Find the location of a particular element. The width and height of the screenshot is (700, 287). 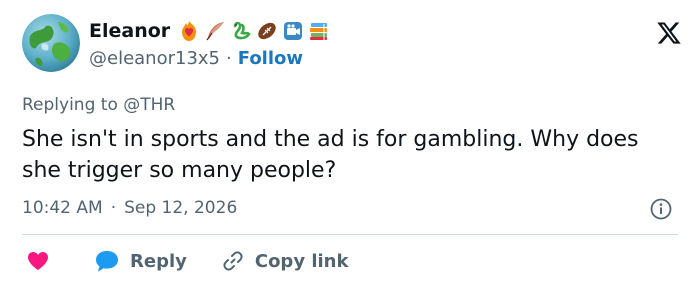

tweet-timestamp: 10:42 AM · Sep 12, 2026 is located at coordinates (129, 208).